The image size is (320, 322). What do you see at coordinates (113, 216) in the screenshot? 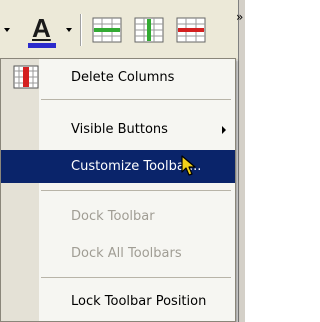
I see `menu-item-label: Dock Toolbar` at bounding box center [113, 216].